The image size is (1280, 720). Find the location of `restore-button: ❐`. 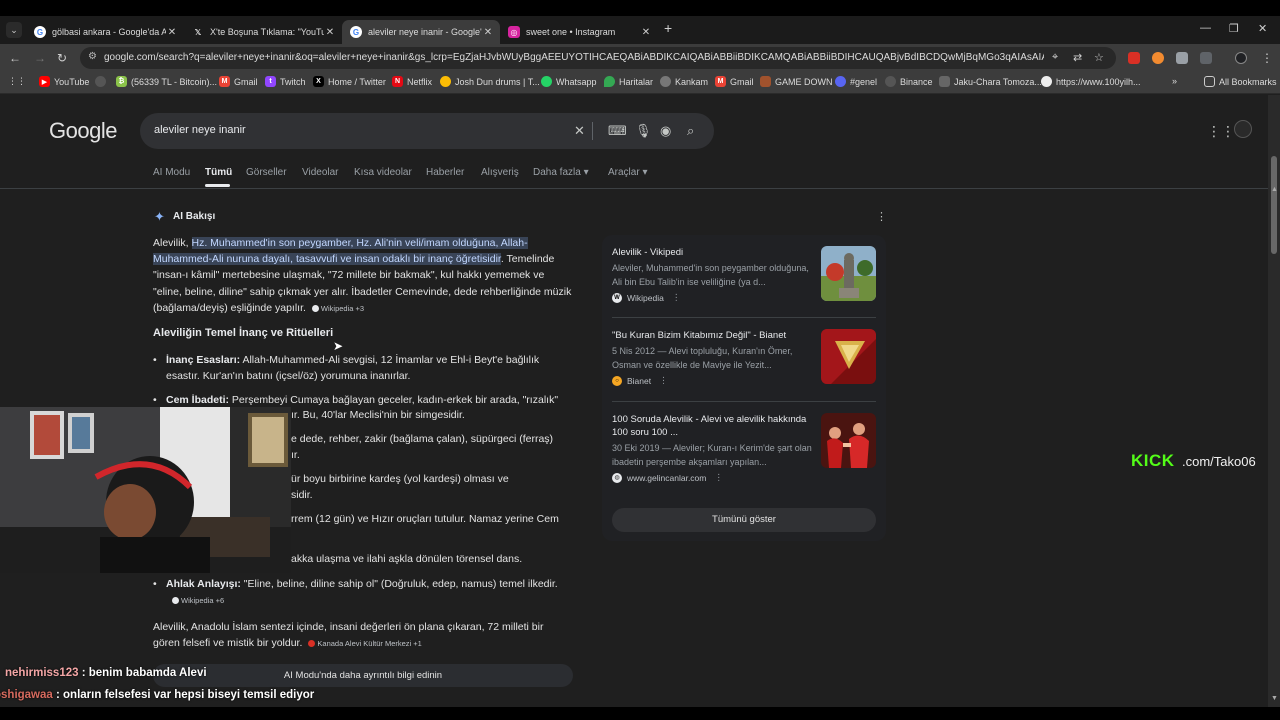

restore-button: ❐ is located at coordinates (1234, 28).